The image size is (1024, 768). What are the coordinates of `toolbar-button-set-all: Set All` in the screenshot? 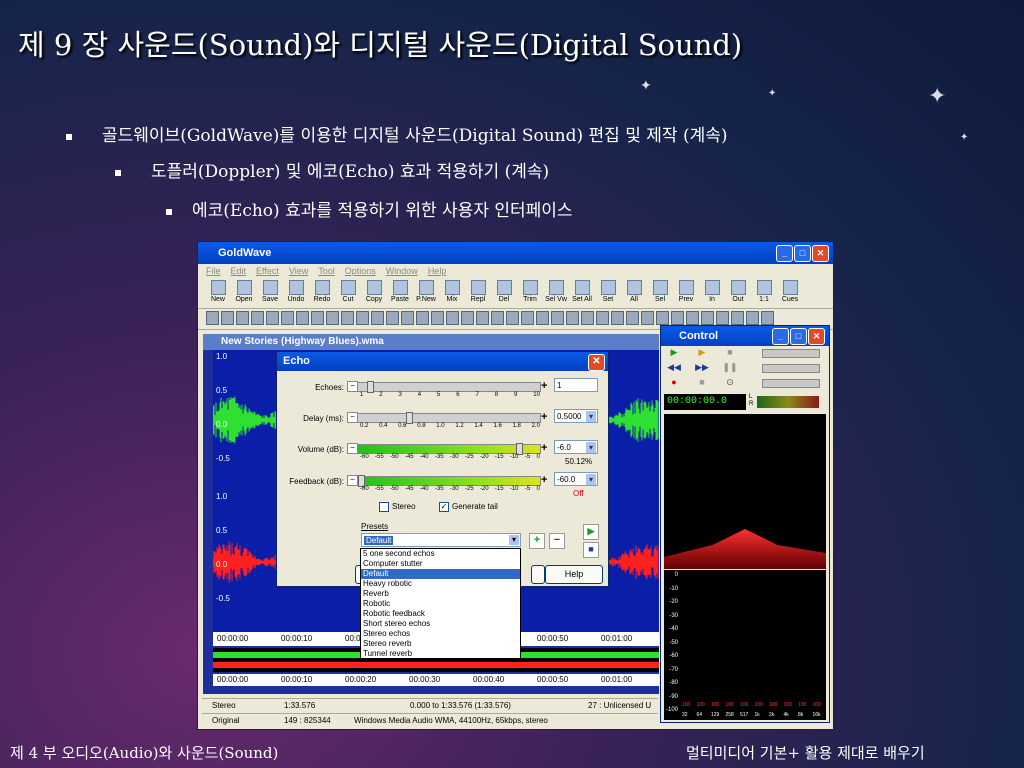 It's located at (582, 293).